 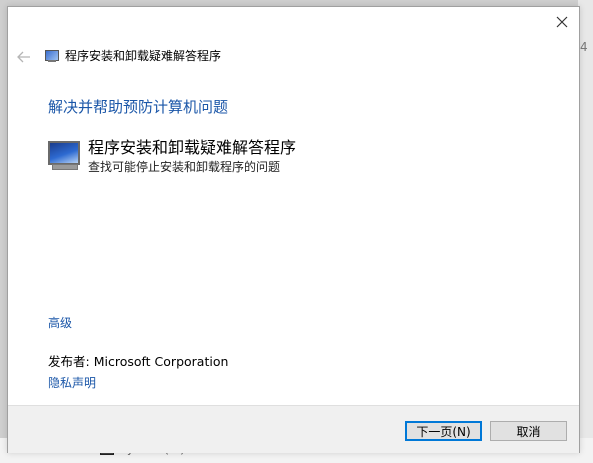 I want to click on cancel-button: 取消, so click(x=528, y=431).